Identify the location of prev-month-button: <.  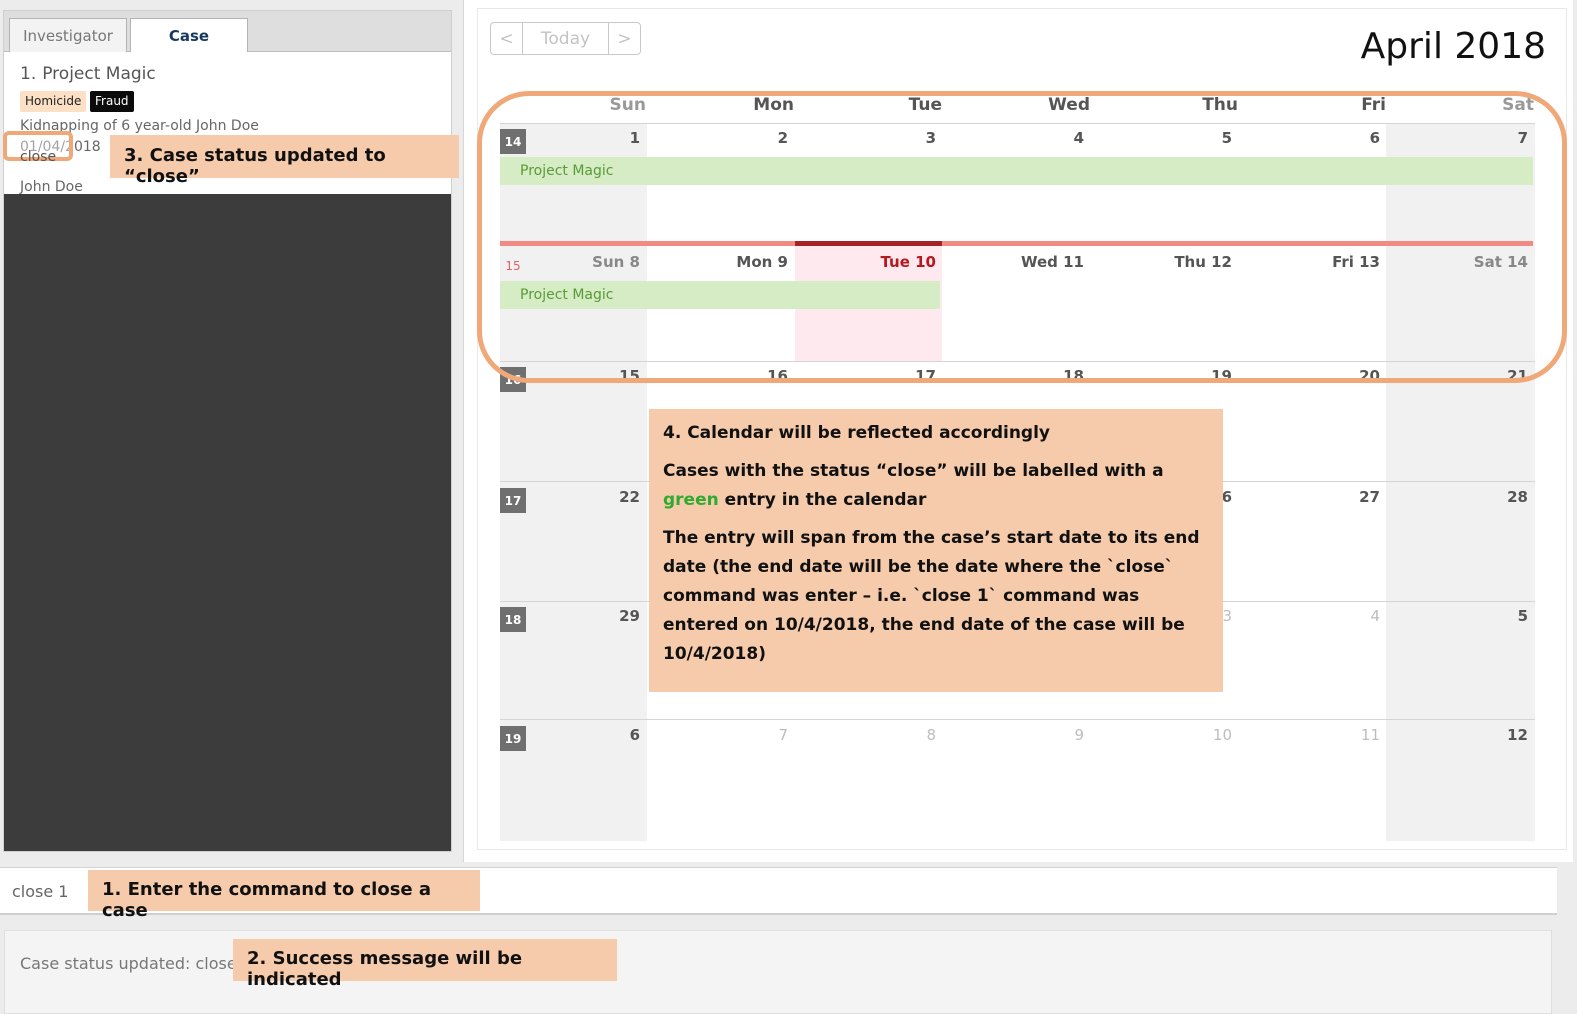
(506, 38).